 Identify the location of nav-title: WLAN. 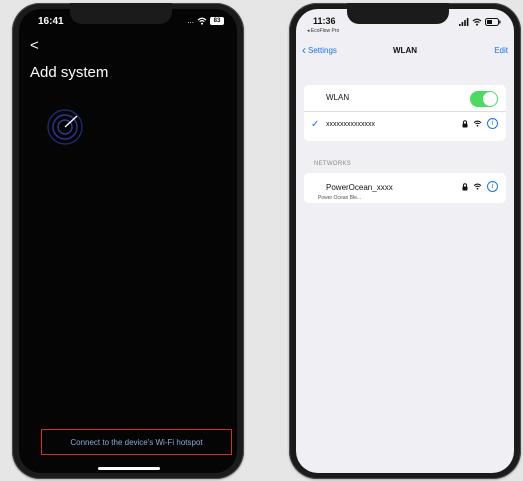
(405, 50).